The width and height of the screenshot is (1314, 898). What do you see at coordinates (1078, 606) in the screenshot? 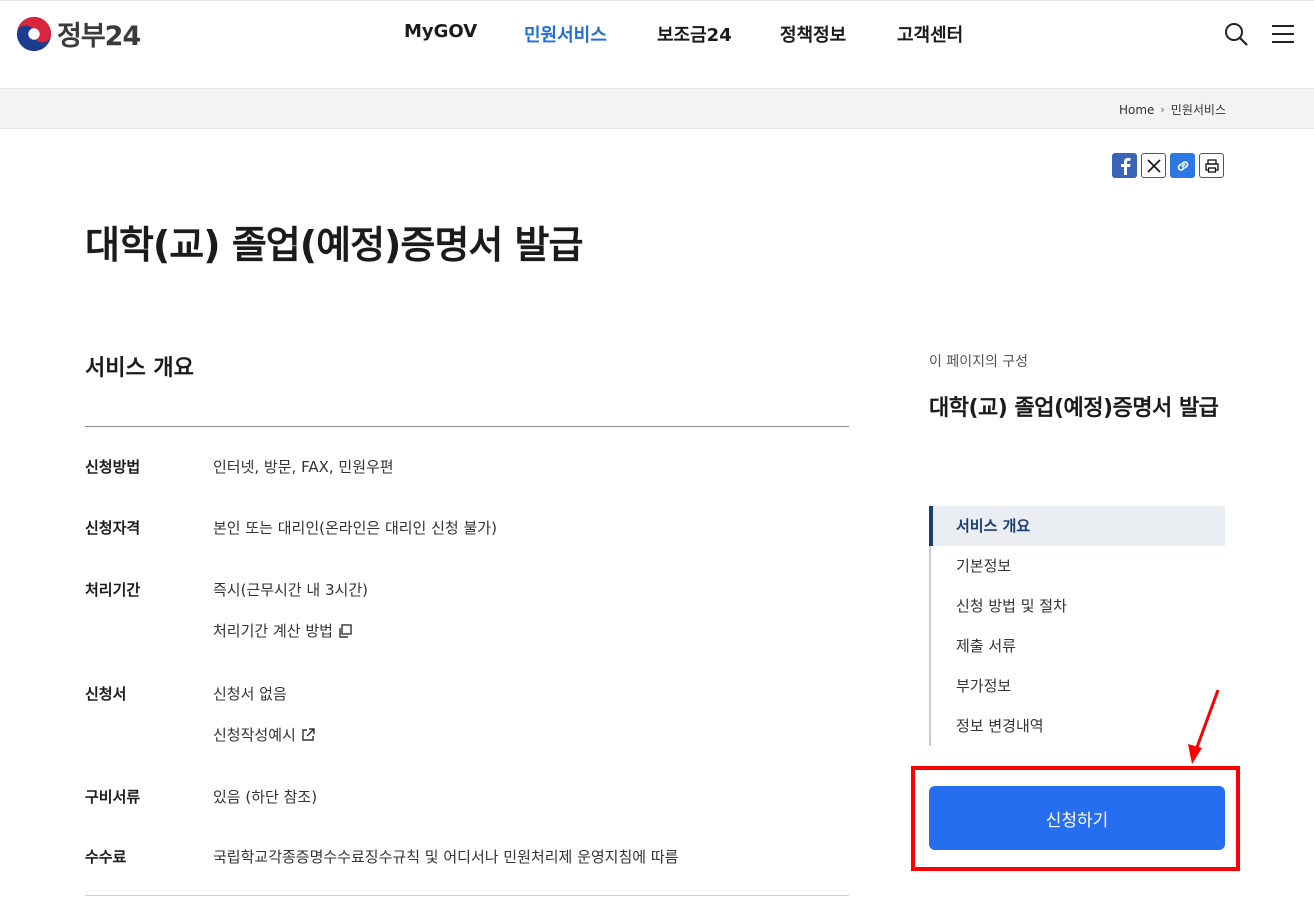
I see `side-item-procedure: 신청 방법 및 절차` at bounding box center [1078, 606].